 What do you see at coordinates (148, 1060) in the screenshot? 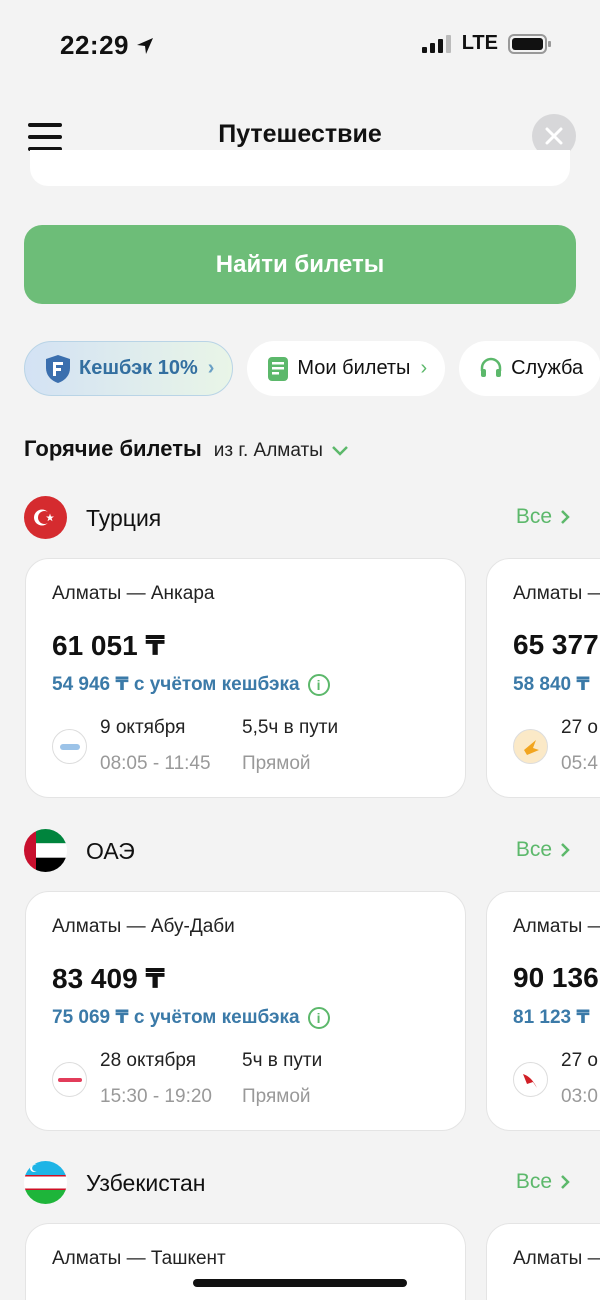
I see `flight-date: 28 октября` at bounding box center [148, 1060].